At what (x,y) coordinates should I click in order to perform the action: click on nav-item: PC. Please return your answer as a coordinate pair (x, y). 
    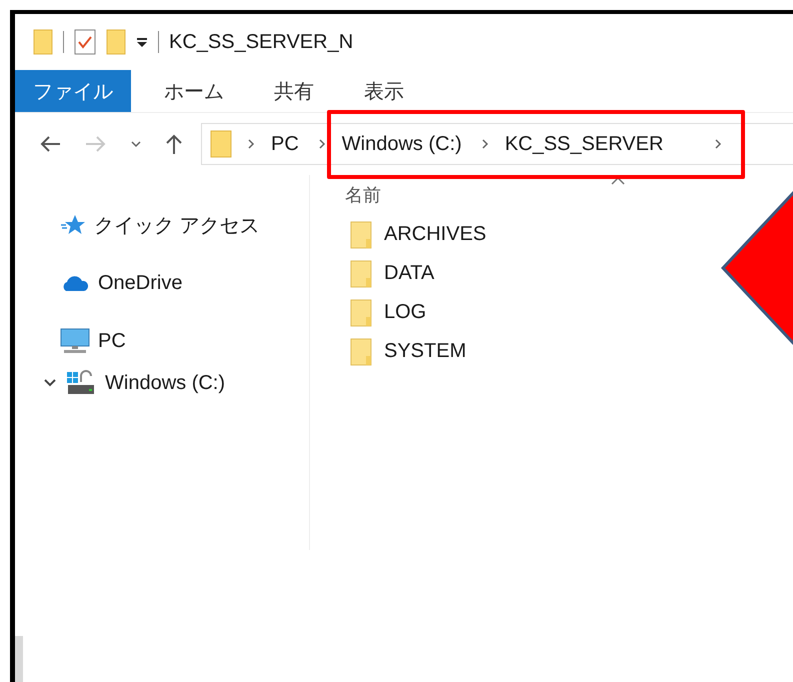
    Looking at the image, I should click on (112, 341).